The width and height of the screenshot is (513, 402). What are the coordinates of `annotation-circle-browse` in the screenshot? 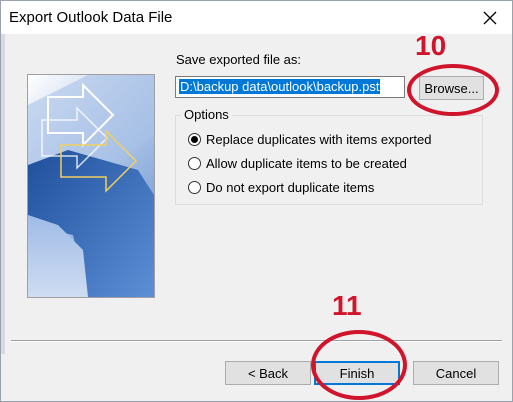 It's located at (453, 90).